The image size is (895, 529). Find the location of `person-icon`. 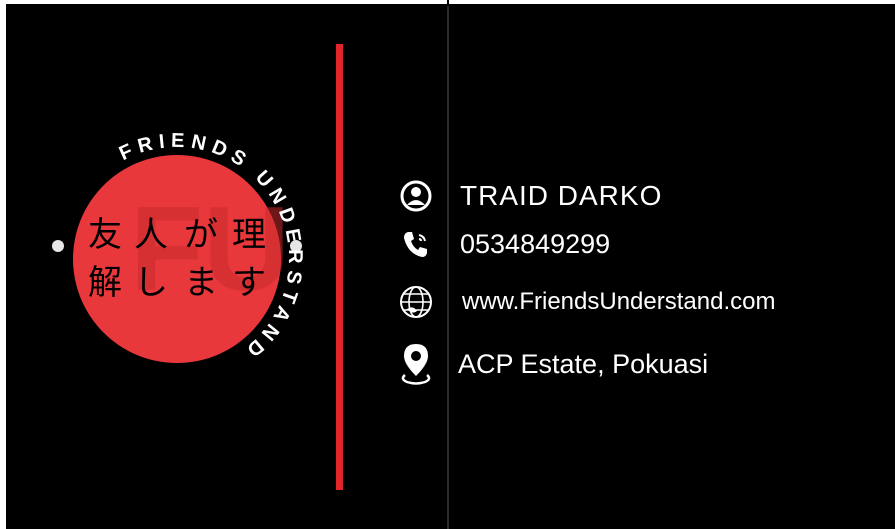

person-icon is located at coordinates (416, 196).